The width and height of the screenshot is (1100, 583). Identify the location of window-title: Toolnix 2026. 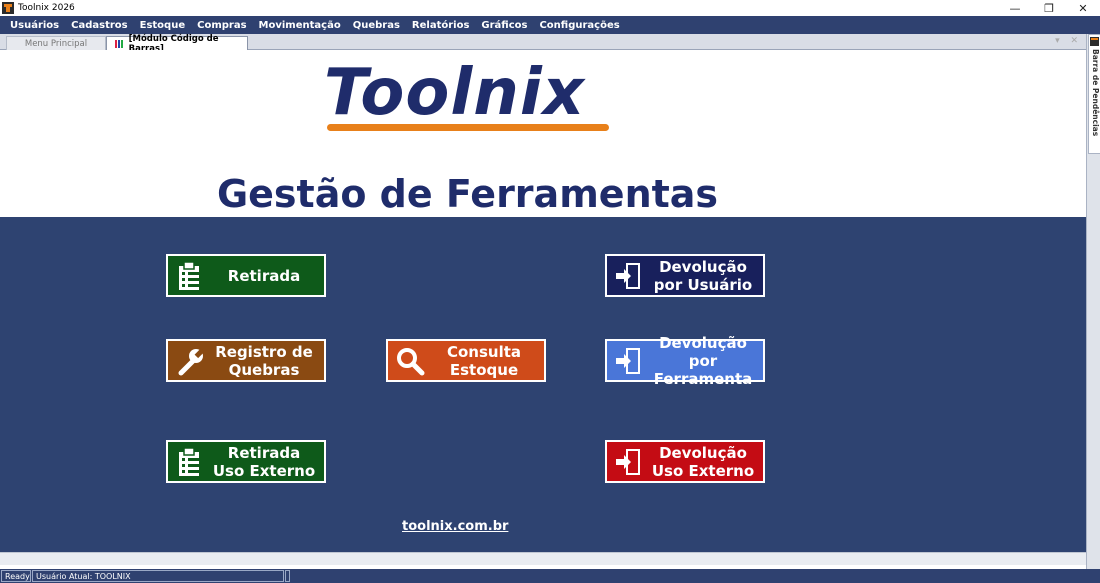
(46, 8).